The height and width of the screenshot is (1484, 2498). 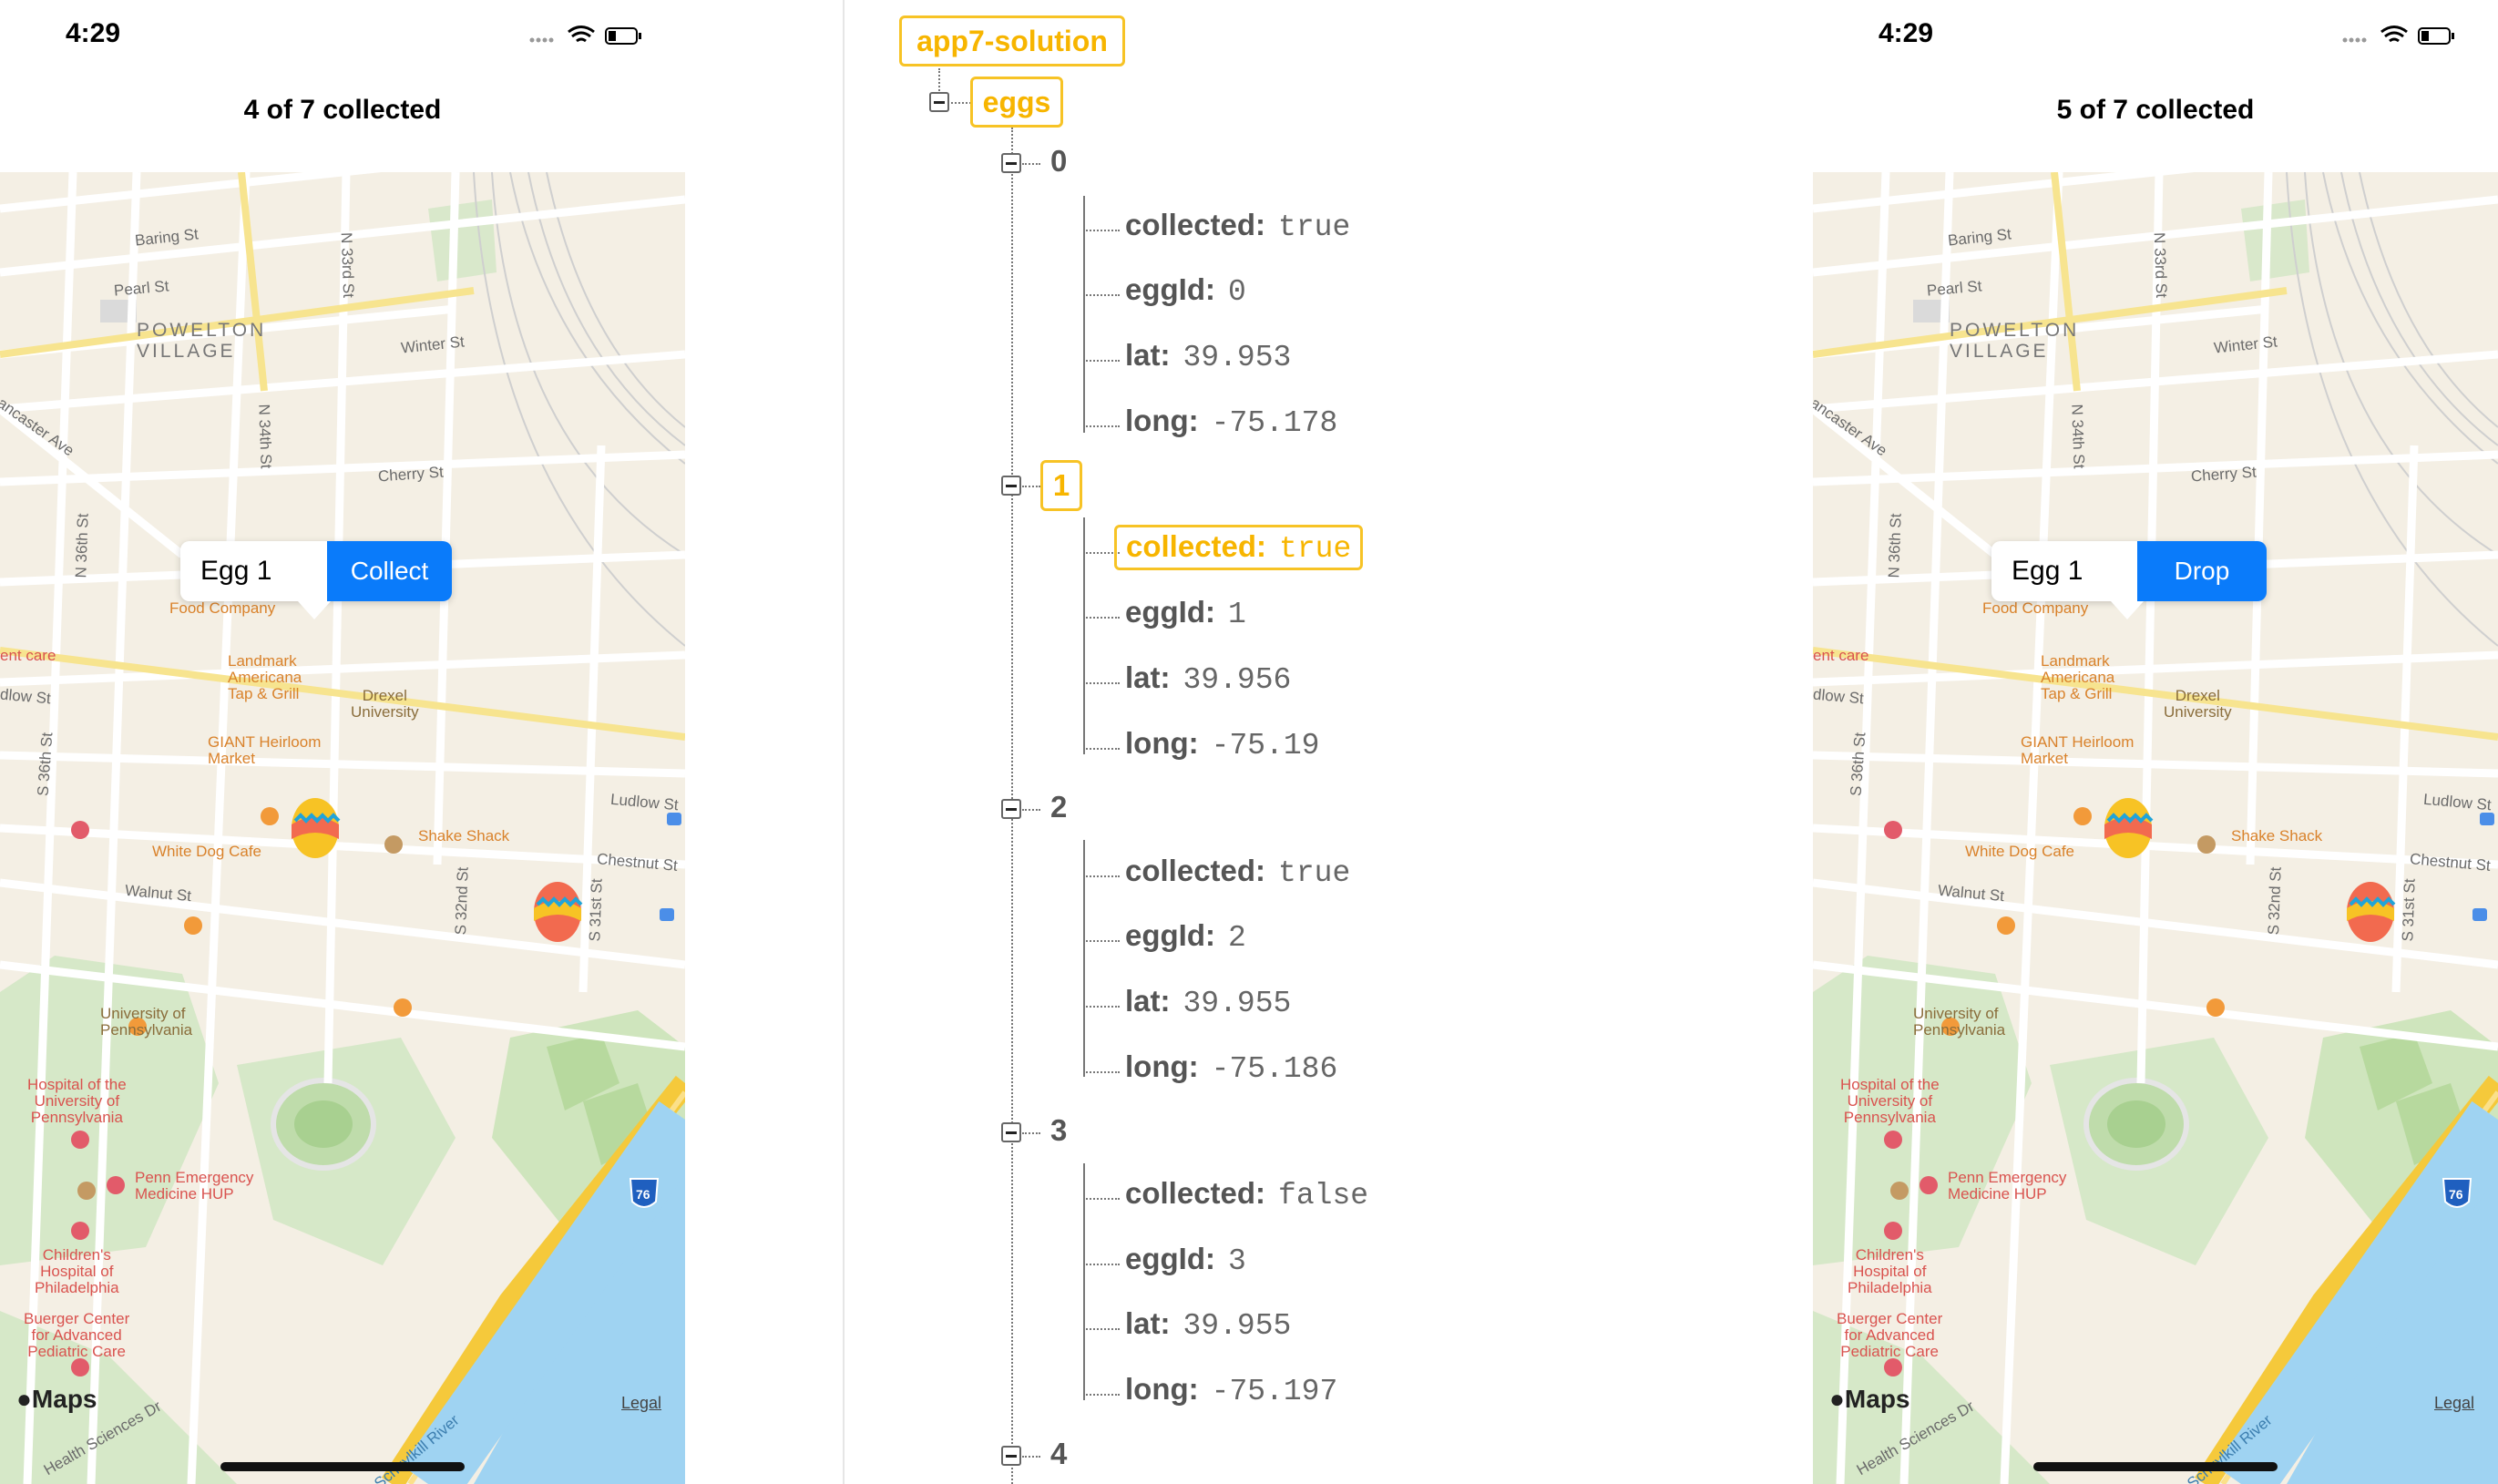 I want to click on field-long: long: -75.178, so click(x=1231, y=422).